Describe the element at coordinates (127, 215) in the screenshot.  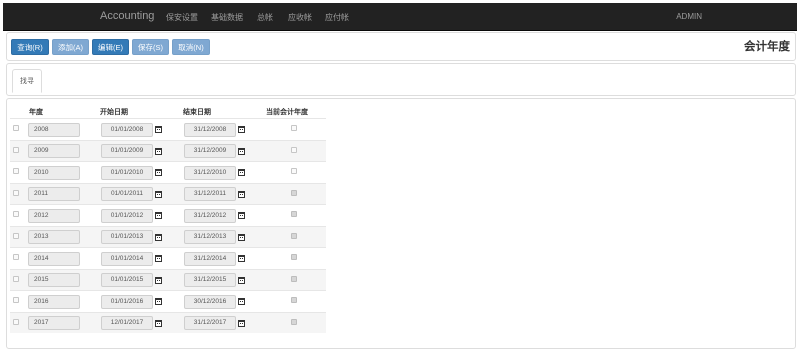
I see `start-date-input: 01/01/2012` at that location.